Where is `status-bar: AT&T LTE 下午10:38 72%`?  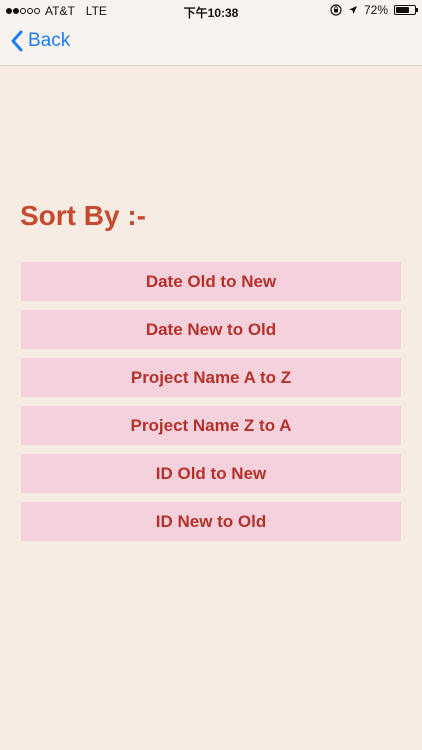
status-bar: AT&T LTE 下午10:38 72% is located at coordinates (211, 11).